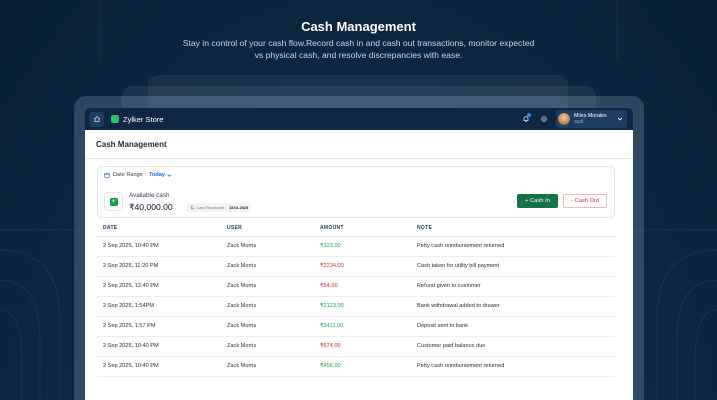 The width and height of the screenshot is (717, 400). I want to click on last-reconciled-badge: Last Reconciled : 15.01.2025, so click(219, 207).